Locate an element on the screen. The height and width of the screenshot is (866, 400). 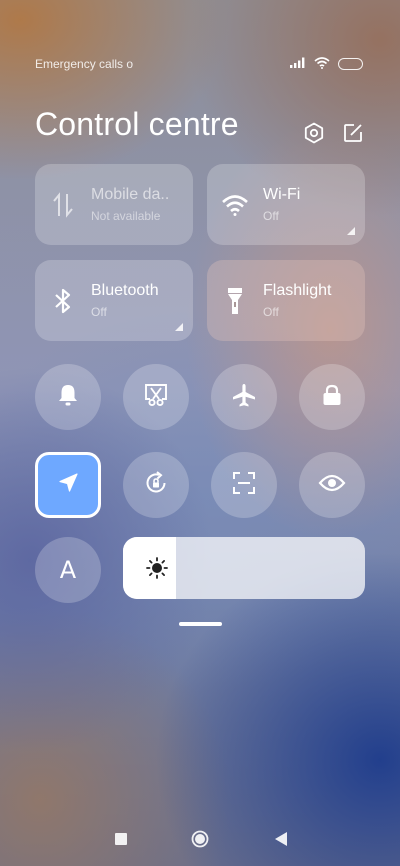
page-title: Control centre is located at coordinates (137, 124).